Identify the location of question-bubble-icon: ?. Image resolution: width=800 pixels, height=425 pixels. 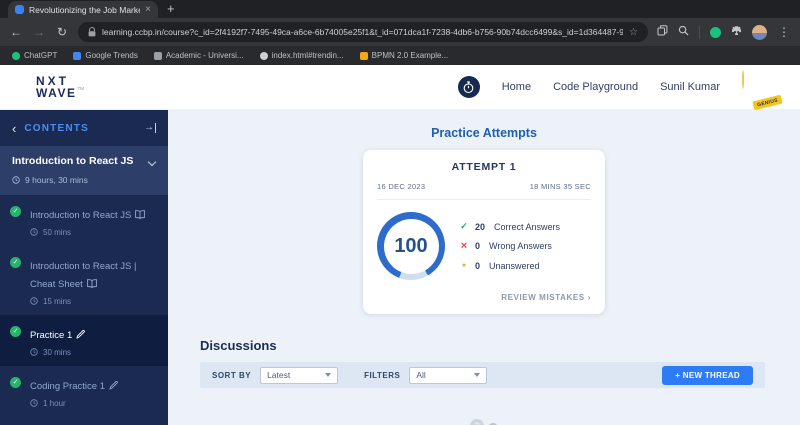
(477, 422).